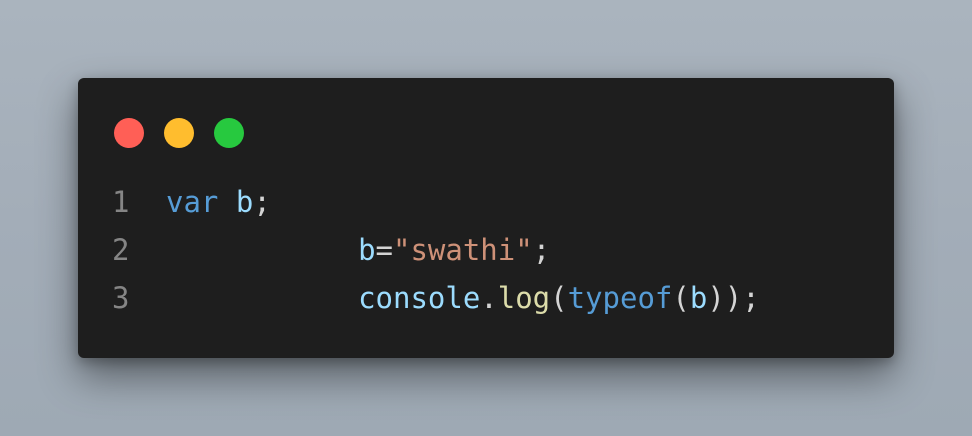 Image resolution: width=972 pixels, height=436 pixels. What do you see at coordinates (733, 298) in the screenshot?
I see `code-token-punct: ));` at bounding box center [733, 298].